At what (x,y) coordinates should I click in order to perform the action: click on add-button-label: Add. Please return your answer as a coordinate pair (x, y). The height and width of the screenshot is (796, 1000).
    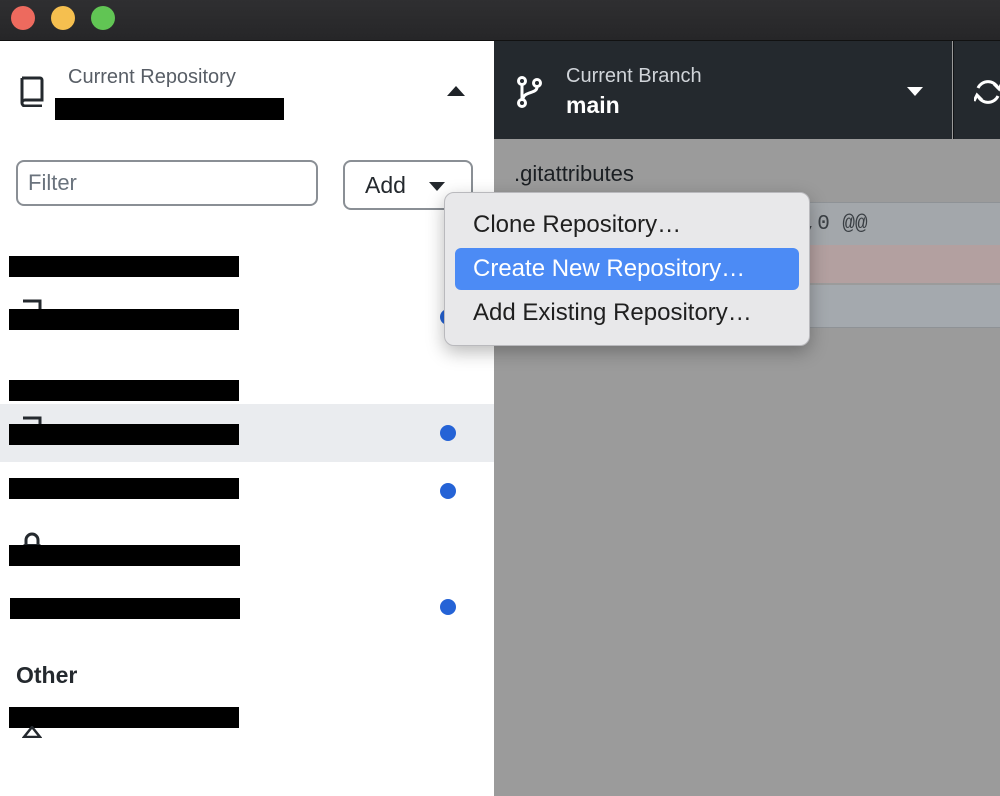
    Looking at the image, I should click on (385, 185).